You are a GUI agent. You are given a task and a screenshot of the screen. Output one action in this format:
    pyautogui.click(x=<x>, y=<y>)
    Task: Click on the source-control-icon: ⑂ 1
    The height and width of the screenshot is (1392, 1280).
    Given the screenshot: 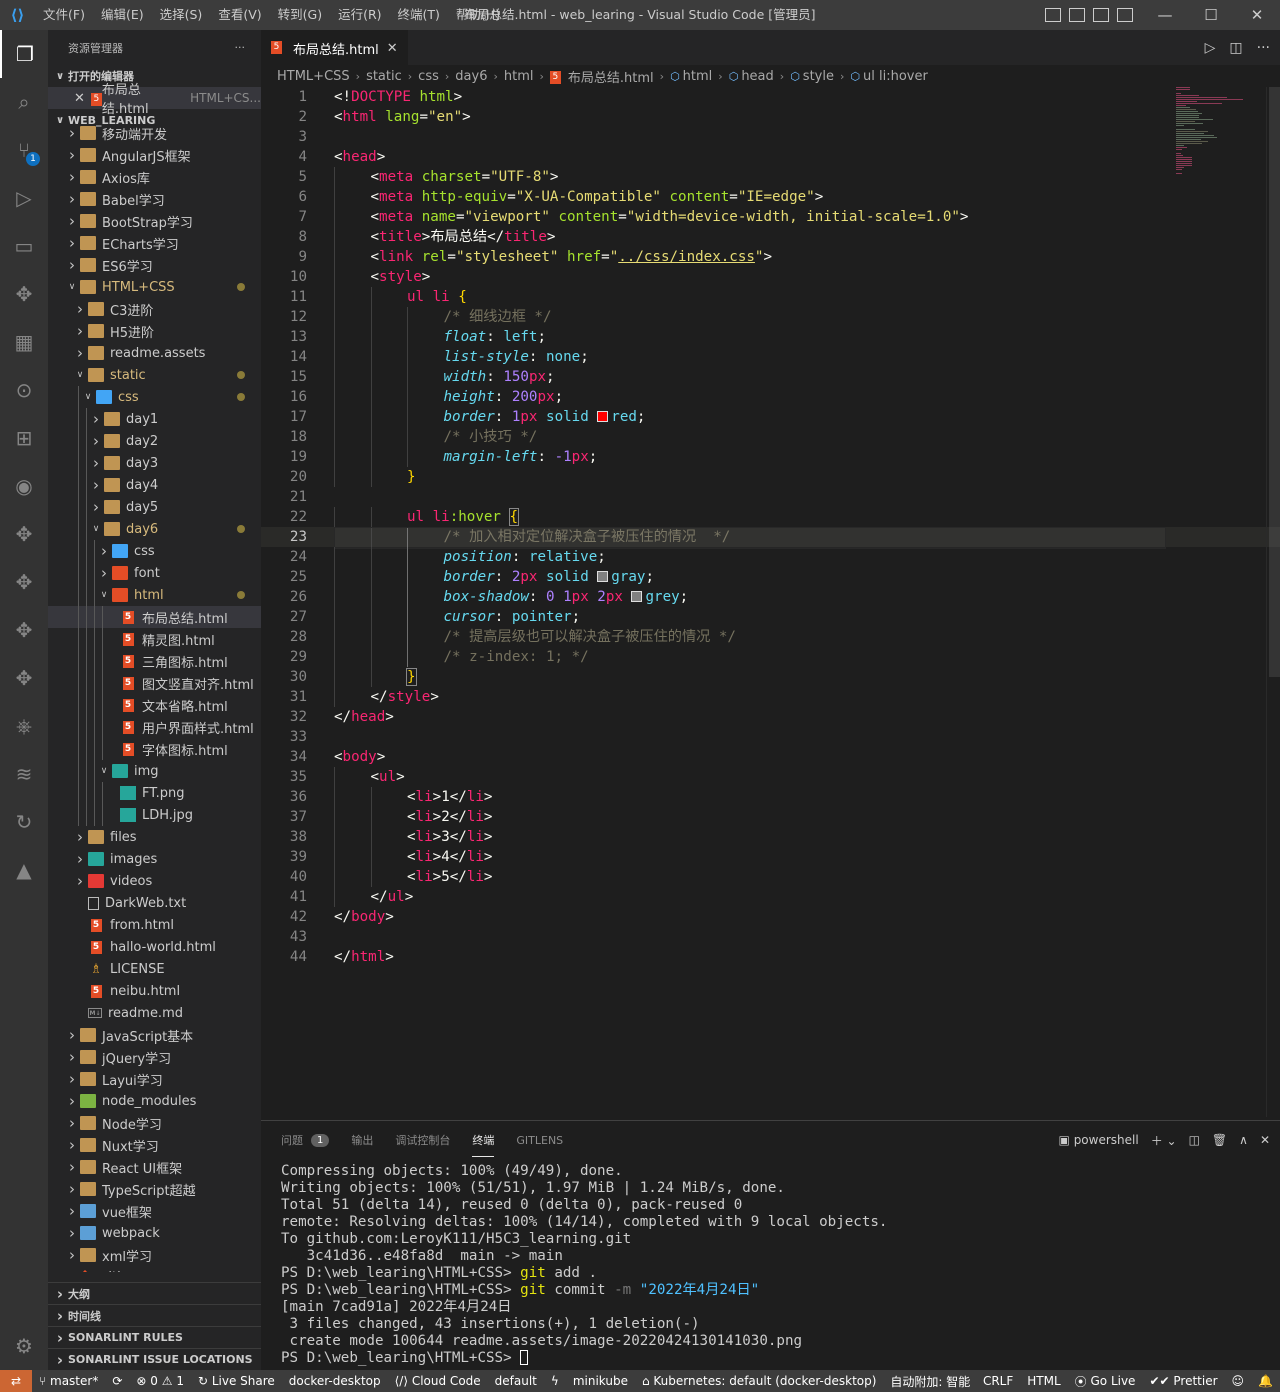 What is the action you would take?
    pyautogui.click(x=24, y=150)
    